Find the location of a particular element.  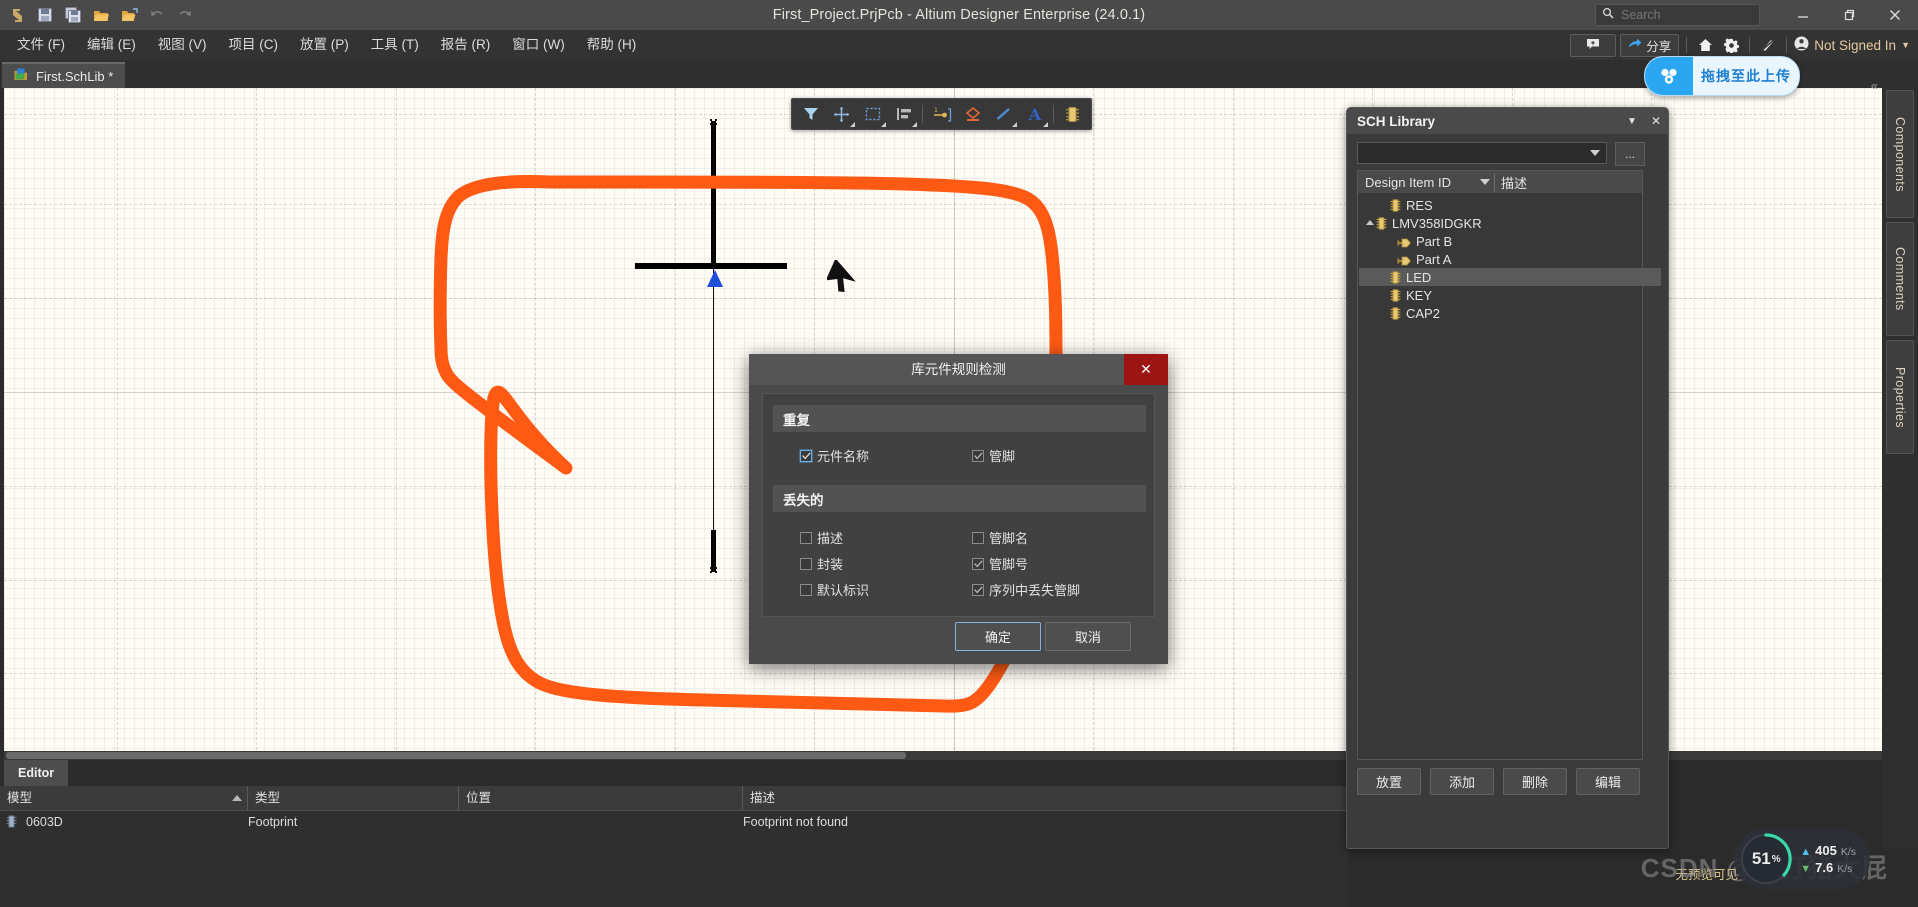

list-item-label: LMV358IDGKR is located at coordinates (1437, 223).